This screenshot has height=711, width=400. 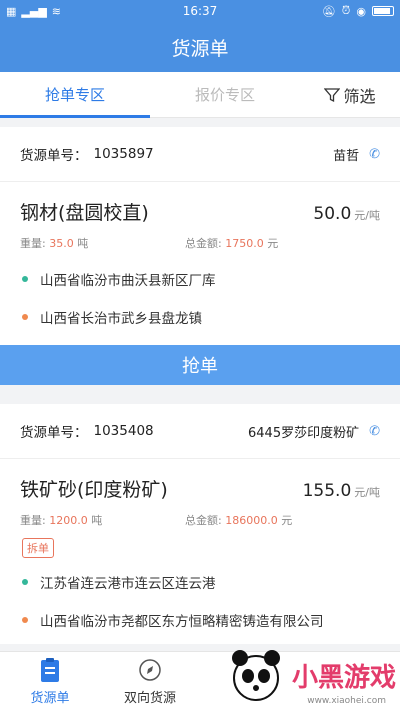 What do you see at coordinates (123, 154) in the screenshot?
I see `order-no: 1035897` at bounding box center [123, 154].